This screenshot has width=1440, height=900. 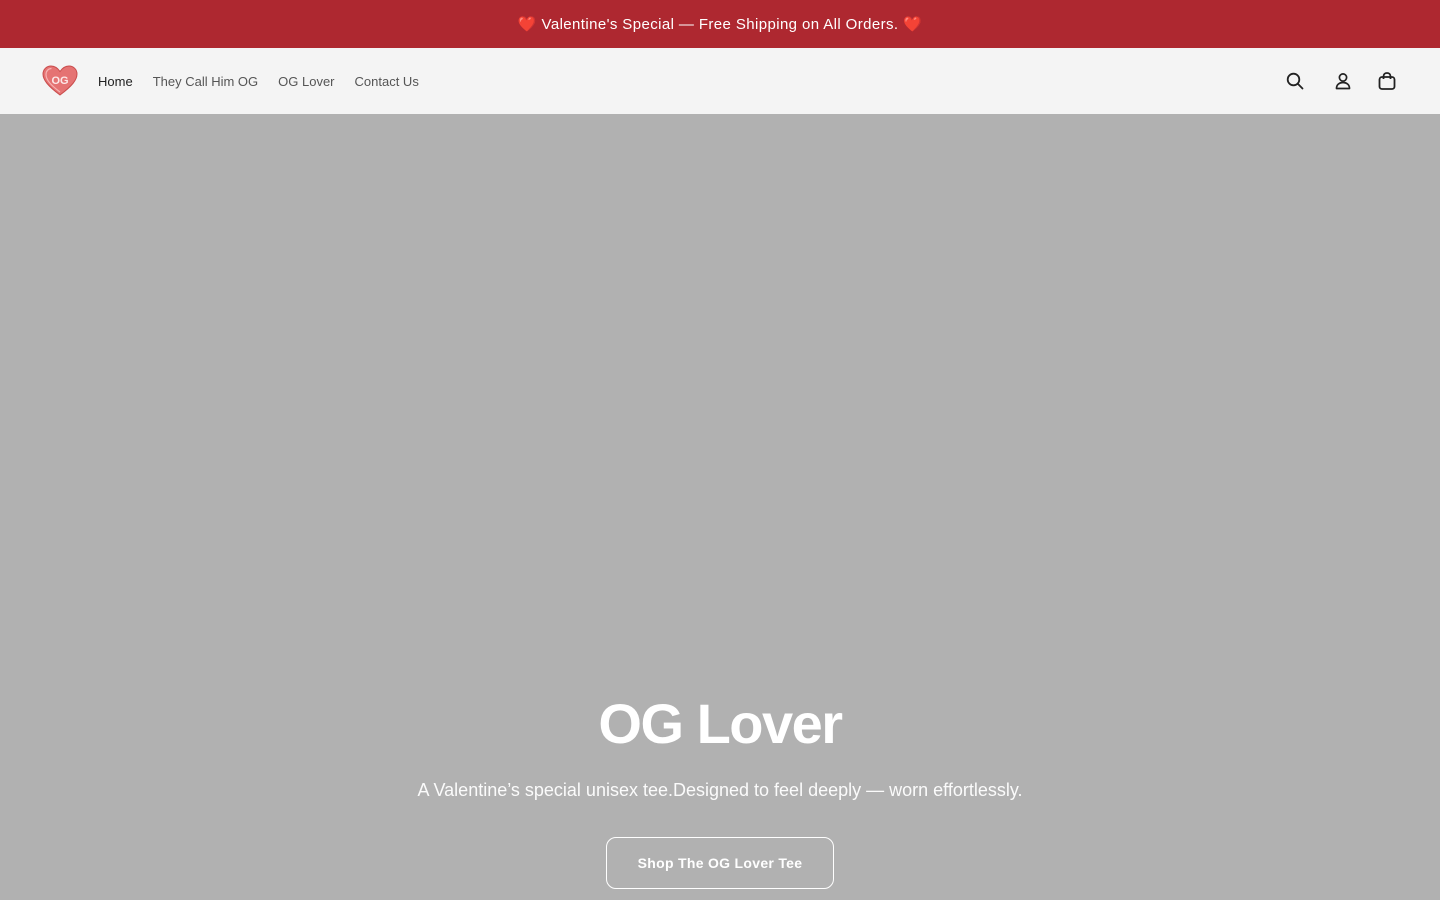 I want to click on header-icons, so click(x=1341, y=81).